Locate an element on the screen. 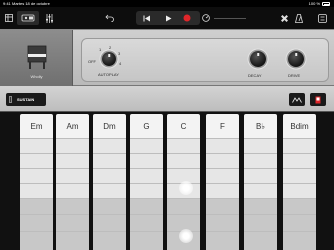  chord-name: Dm is located at coordinates (109, 126).